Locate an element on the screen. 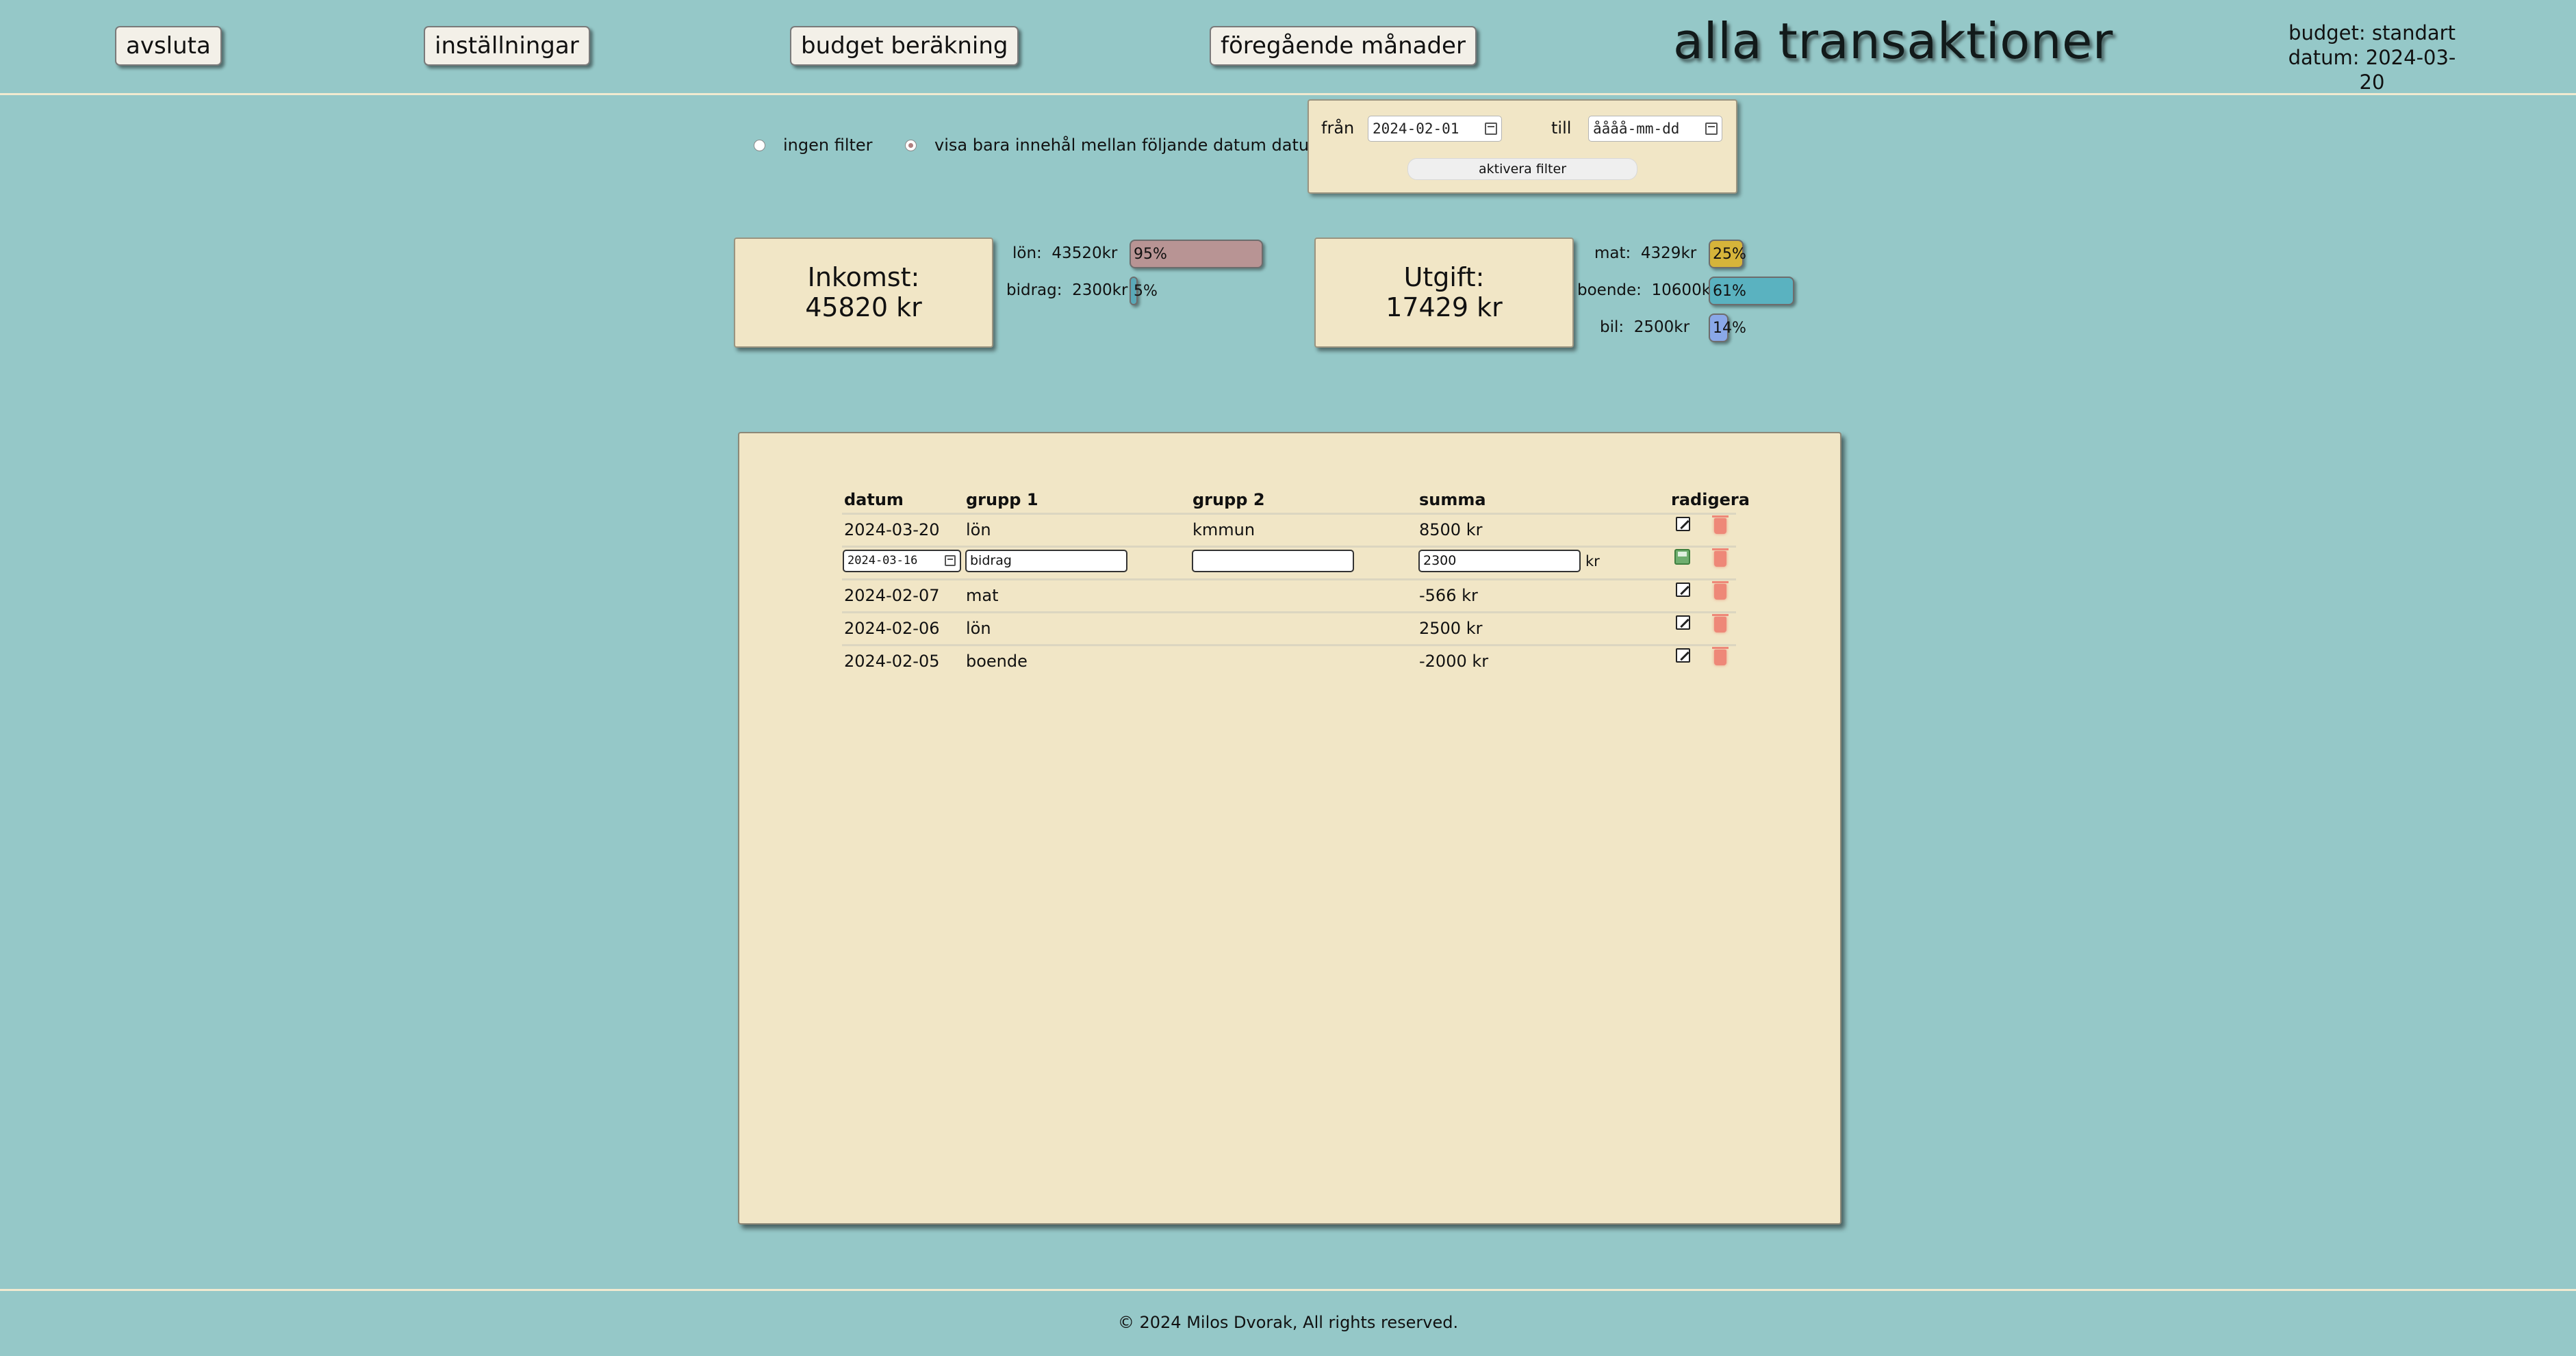  income-bar-bidrag: 5% is located at coordinates (1144, 291).